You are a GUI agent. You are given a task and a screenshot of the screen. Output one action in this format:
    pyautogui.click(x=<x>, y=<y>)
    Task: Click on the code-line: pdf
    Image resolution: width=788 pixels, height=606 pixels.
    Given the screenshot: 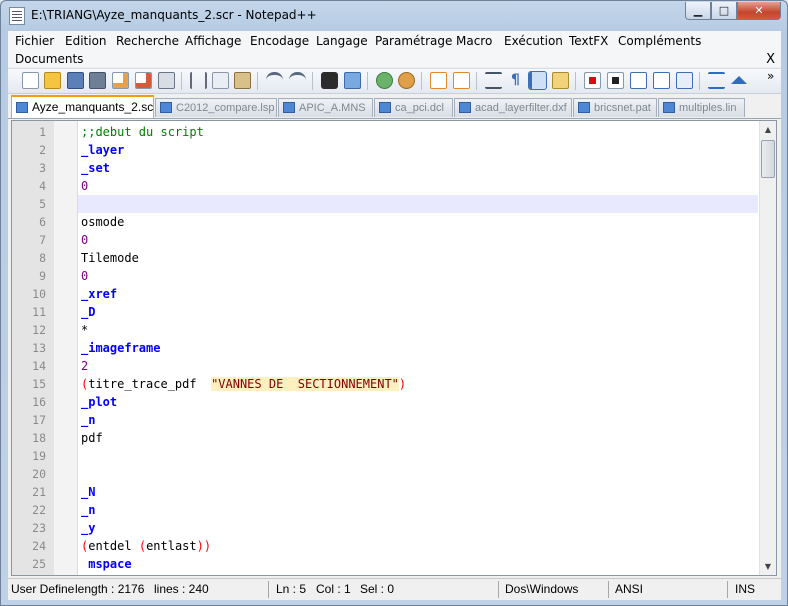 What is the action you would take?
    pyautogui.click(x=418, y=438)
    